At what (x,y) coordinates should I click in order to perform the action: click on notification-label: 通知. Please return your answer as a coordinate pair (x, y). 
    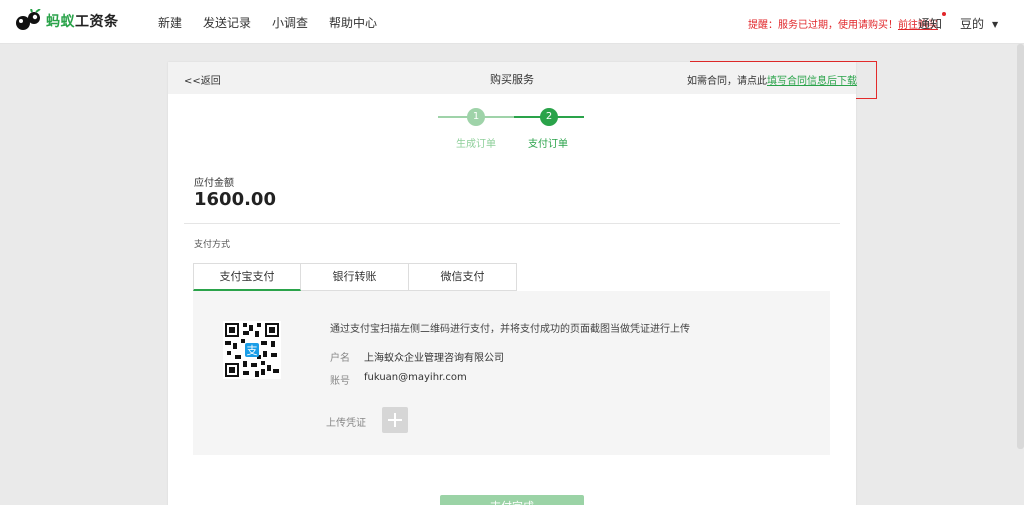
    Looking at the image, I should click on (930, 24).